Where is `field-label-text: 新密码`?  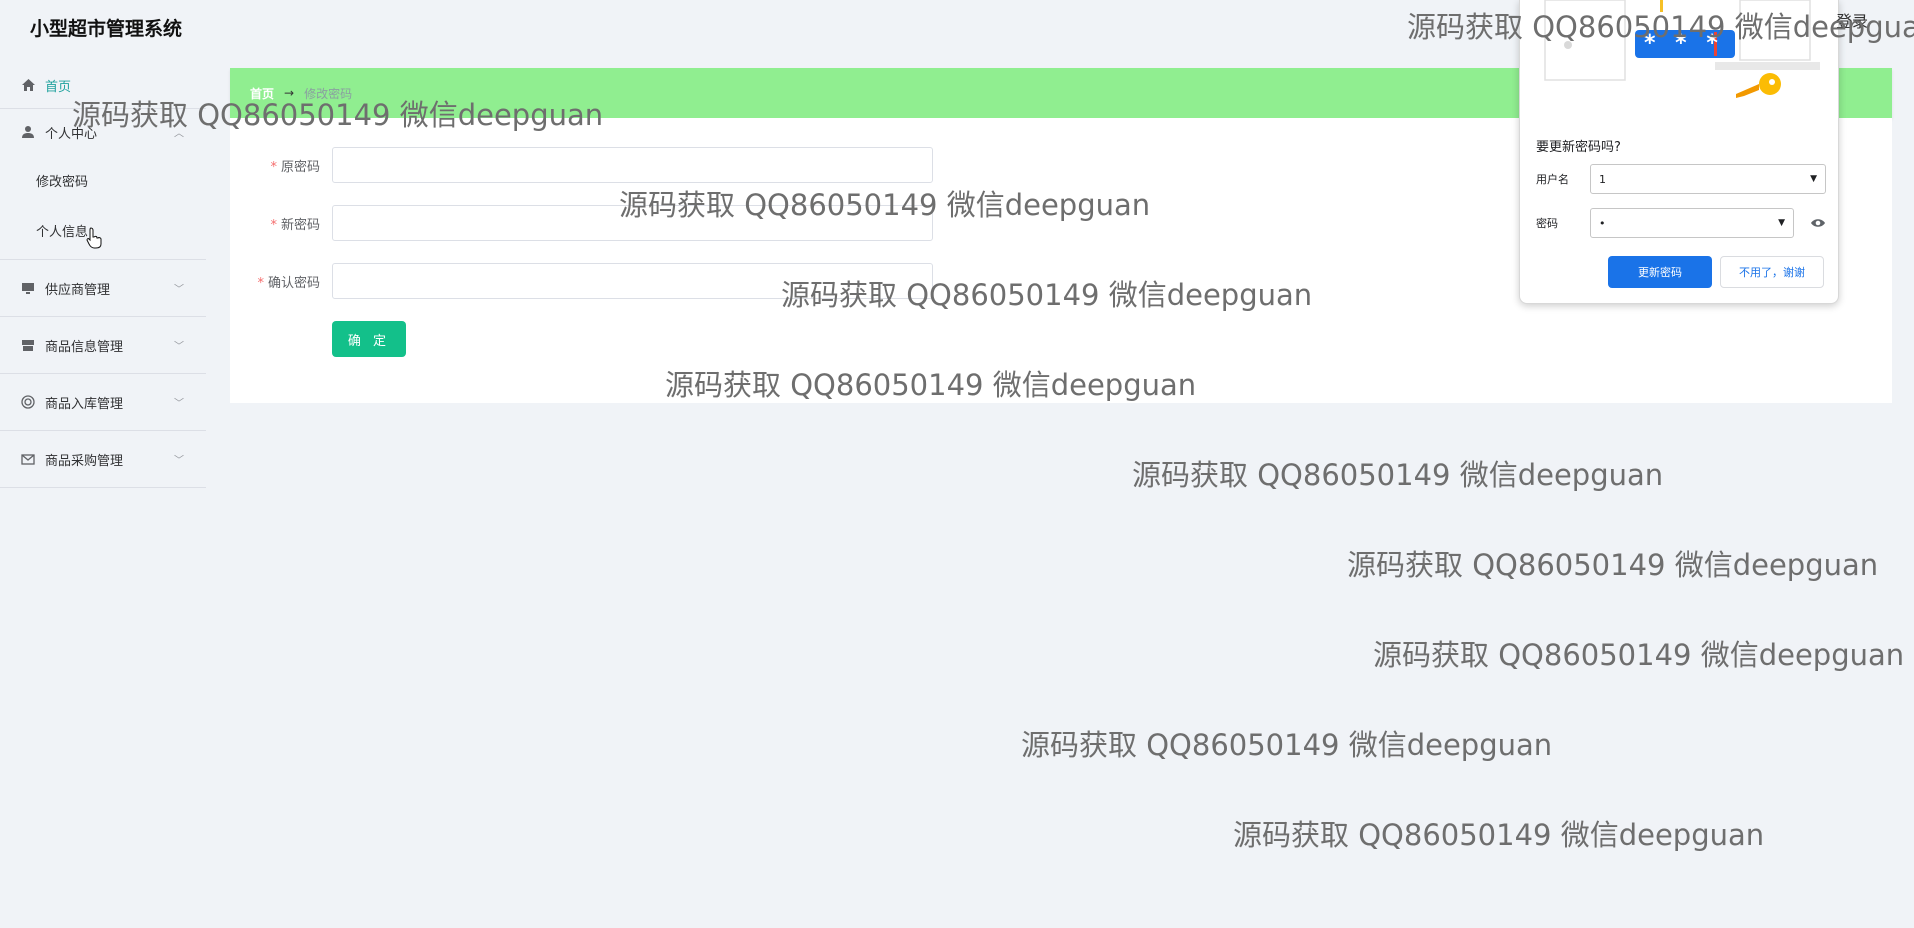
field-label-text: 新密码 is located at coordinates (300, 225).